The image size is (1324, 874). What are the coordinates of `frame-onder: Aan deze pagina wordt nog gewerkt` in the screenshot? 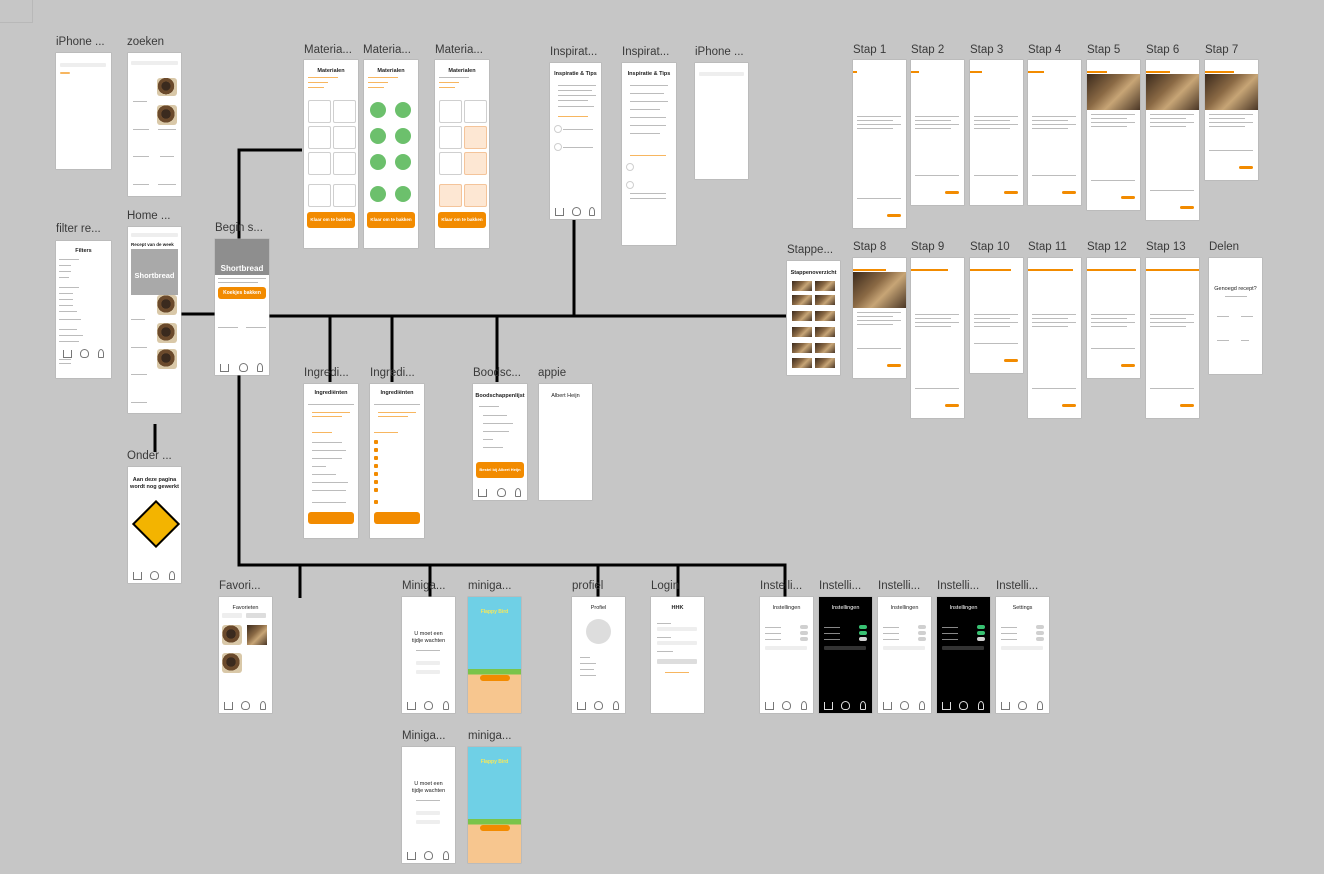 It's located at (154, 525).